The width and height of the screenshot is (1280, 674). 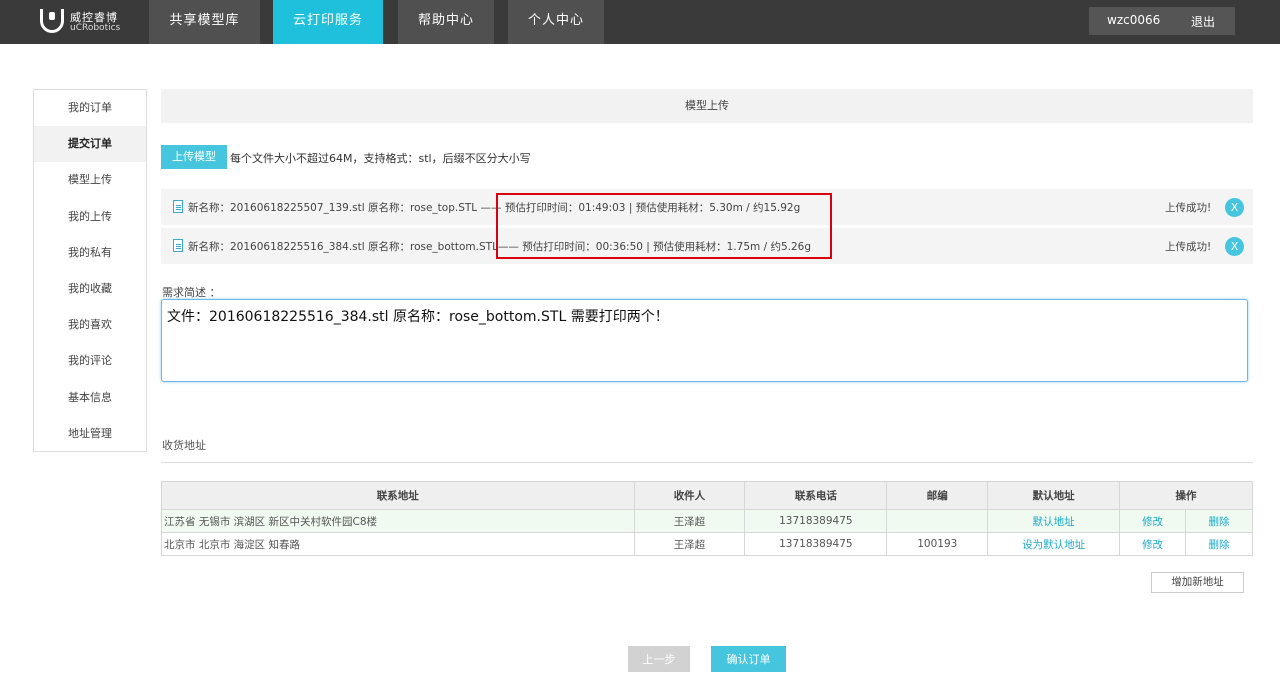 What do you see at coordinates (194, 157) in the screenshot?
I see `upload-model-button: 上传模型` at bounding box center [194, 157].